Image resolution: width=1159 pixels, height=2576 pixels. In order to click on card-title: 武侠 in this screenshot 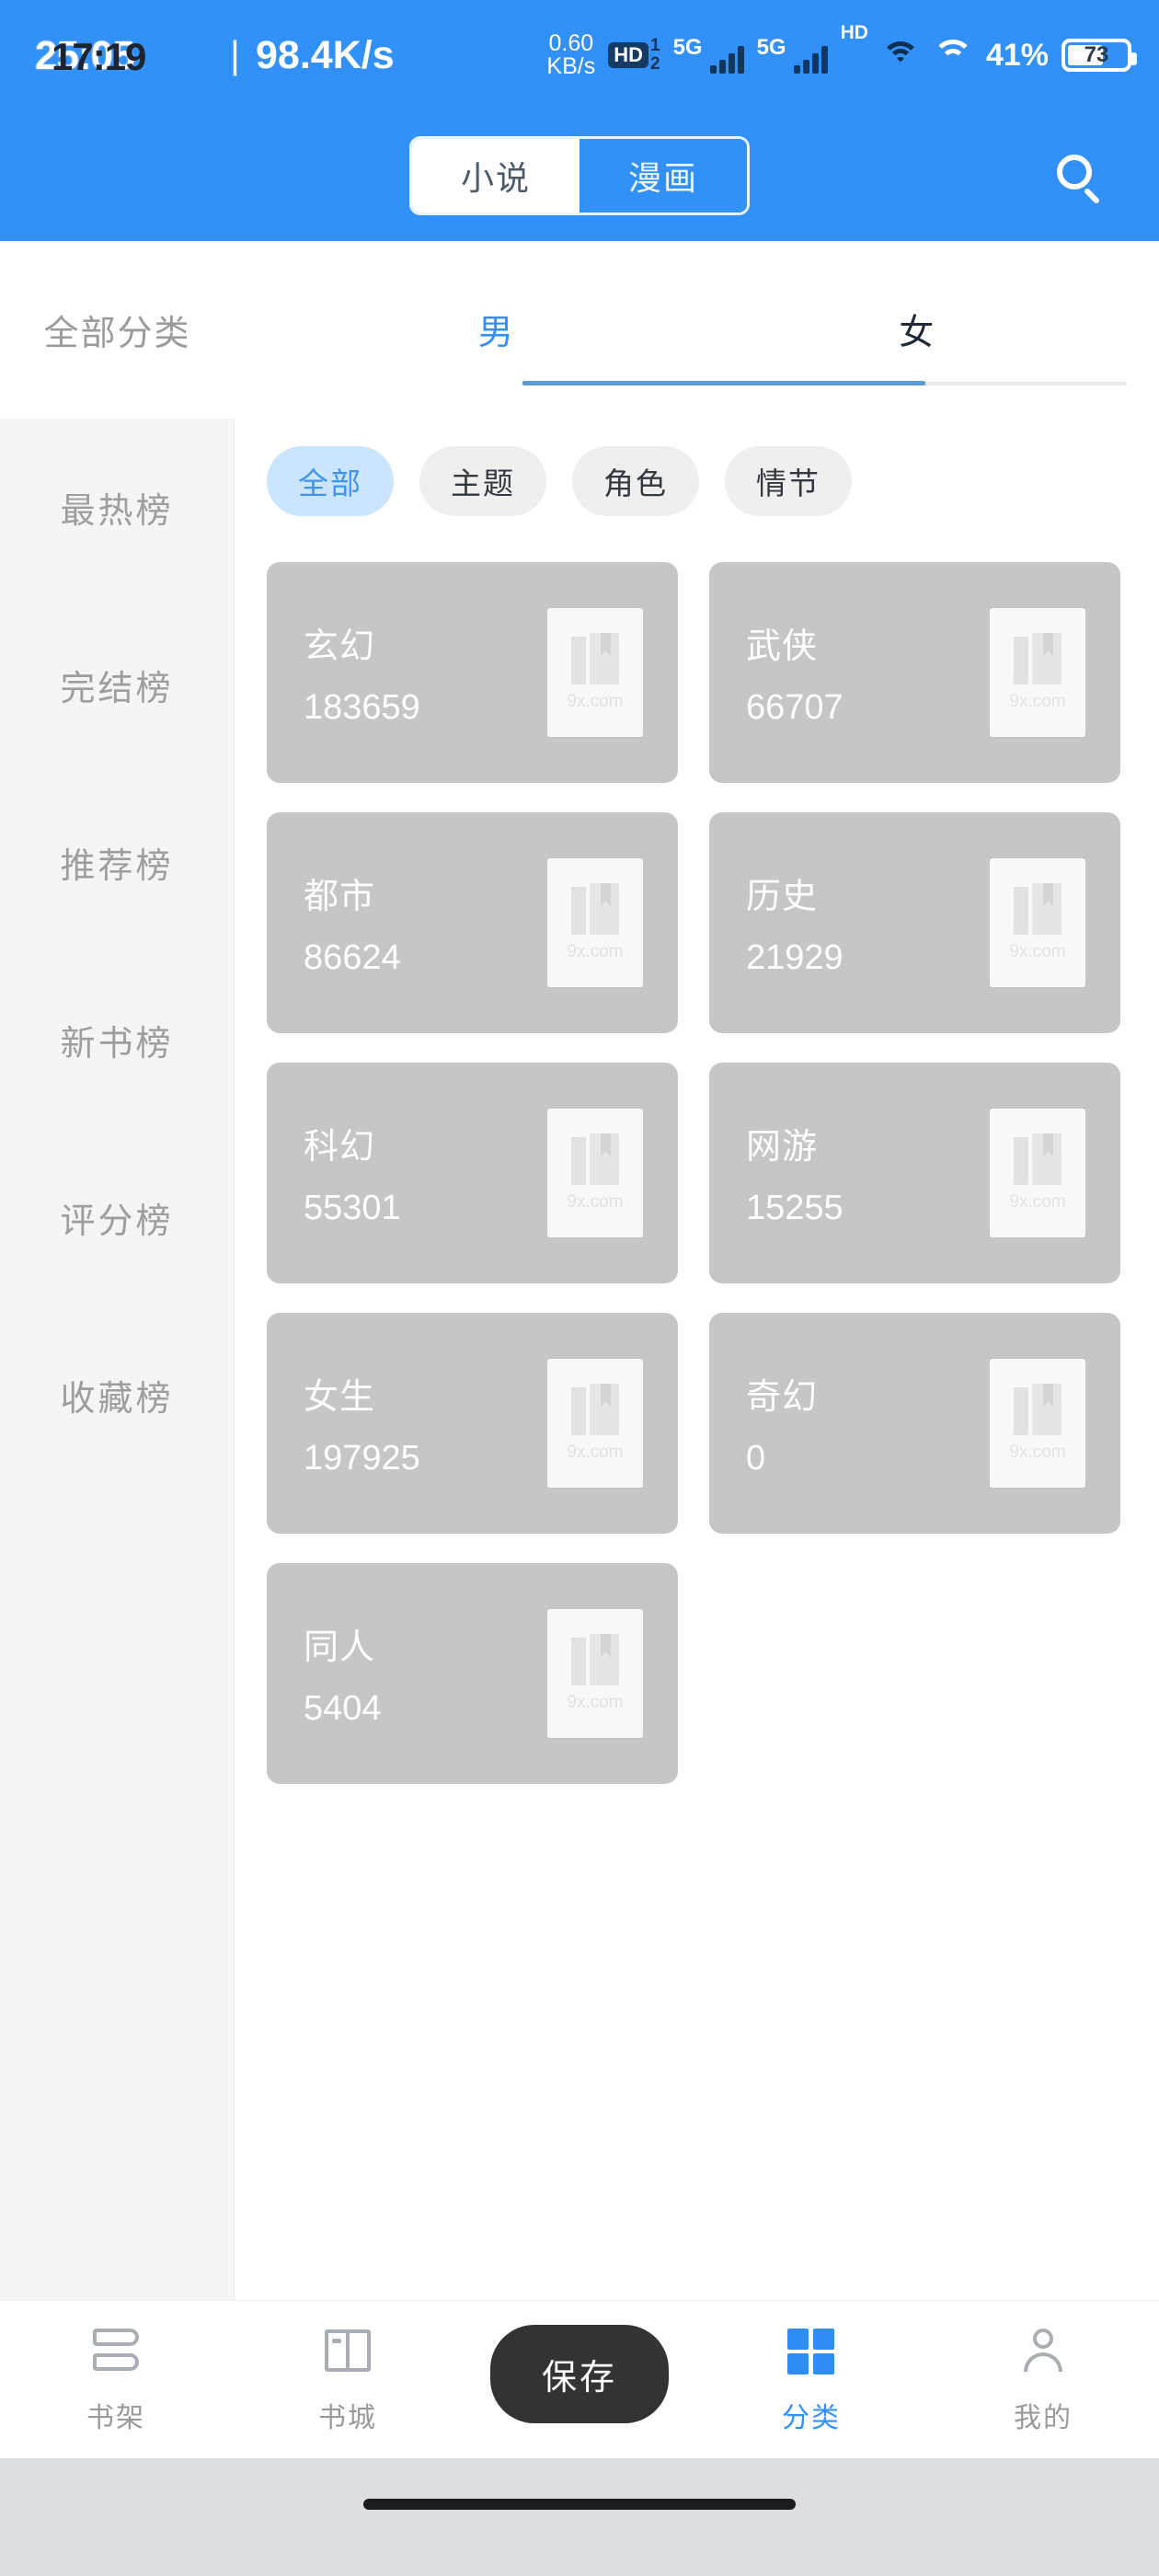, I will do `click(782, 646)`.